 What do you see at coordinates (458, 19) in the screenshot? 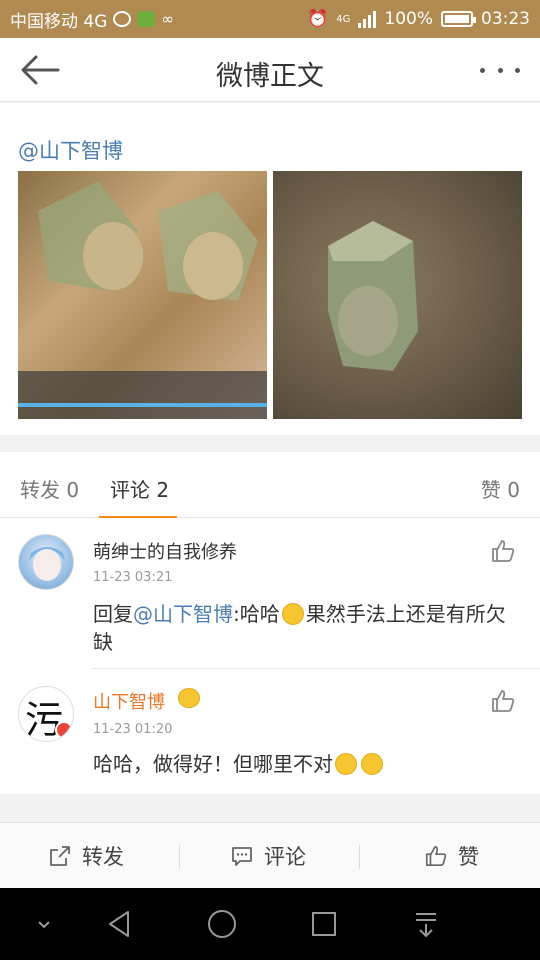
I see `battery-icon` at bounding box center [458, 19].